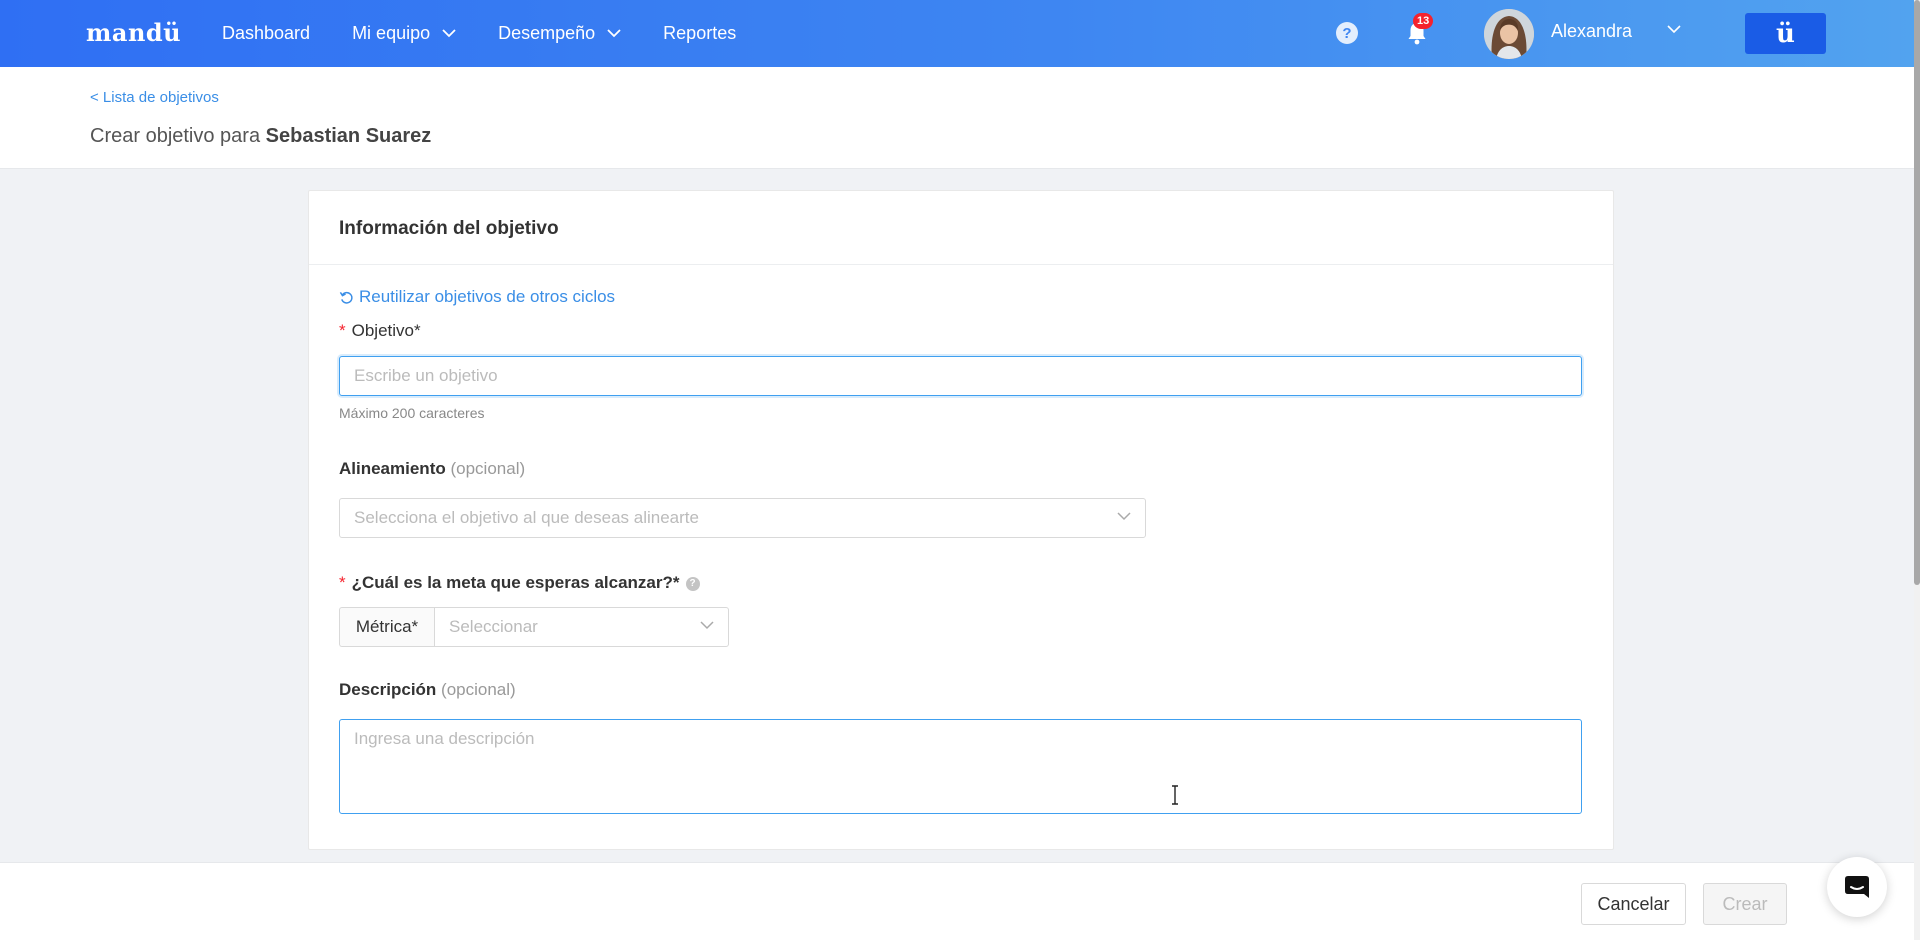  I want to click on reuse-objectives-link: Reutilizar objetivos de otros ciclos, so click(477, 297).